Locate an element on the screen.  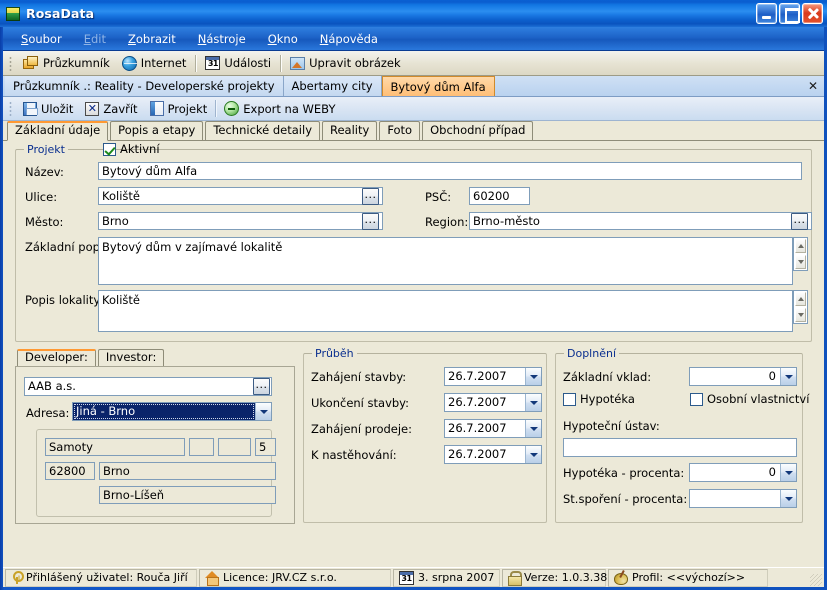
aktivni-checkbox: Aktivní is located at coordinates (131, 149).